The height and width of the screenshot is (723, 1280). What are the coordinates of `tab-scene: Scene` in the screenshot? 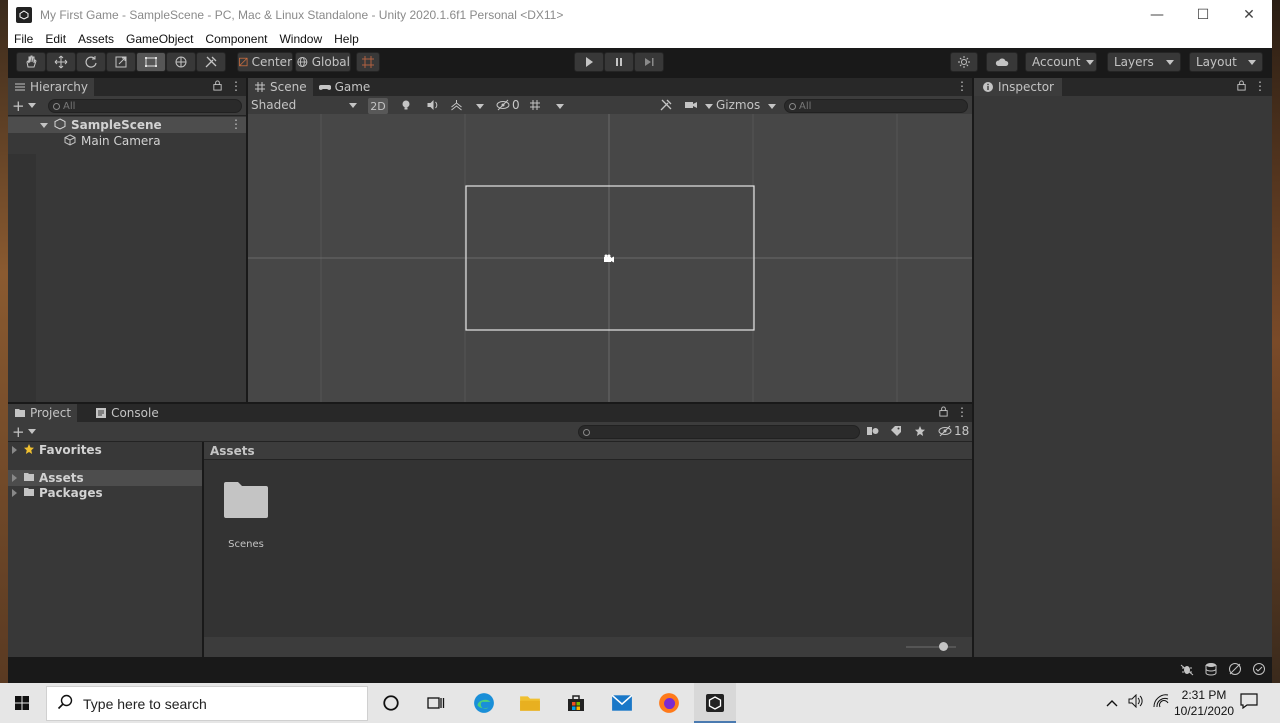 It's located at (280, 87).